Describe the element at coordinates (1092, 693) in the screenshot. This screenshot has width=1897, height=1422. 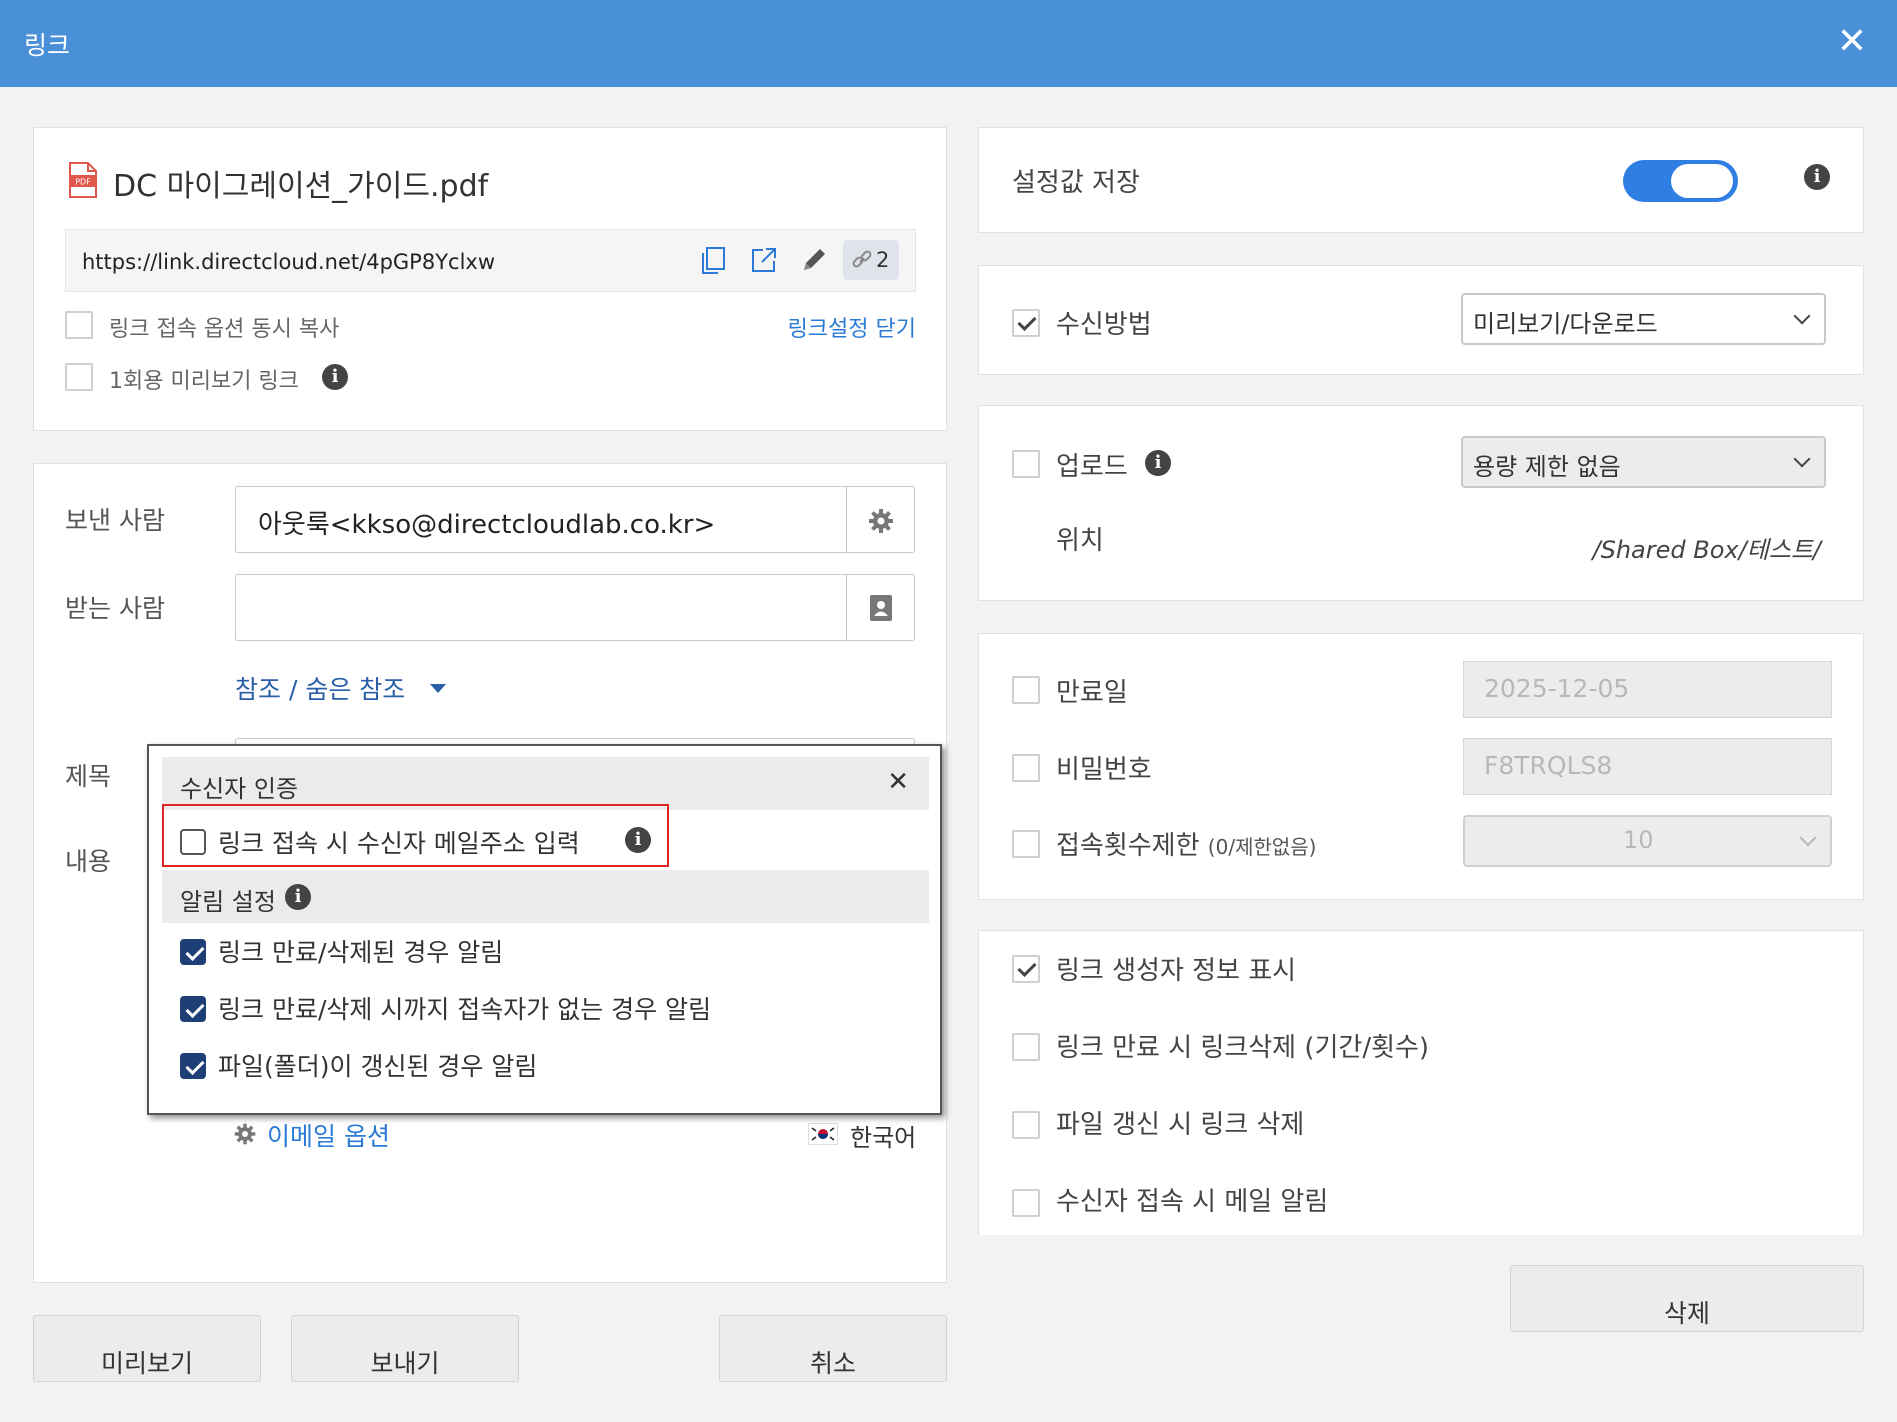
I see `expiry-label: 만료일` at that location.